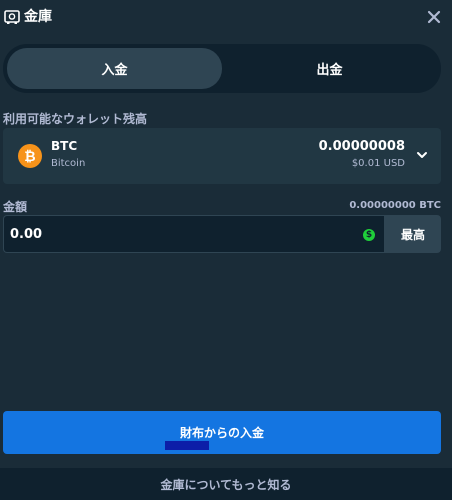 The width and height of the screenshot is (452, 500). What do you see at coordinates (422, 155) in the screenshot?
I see `chevron-down-icon` at bounding box center [422, 155].